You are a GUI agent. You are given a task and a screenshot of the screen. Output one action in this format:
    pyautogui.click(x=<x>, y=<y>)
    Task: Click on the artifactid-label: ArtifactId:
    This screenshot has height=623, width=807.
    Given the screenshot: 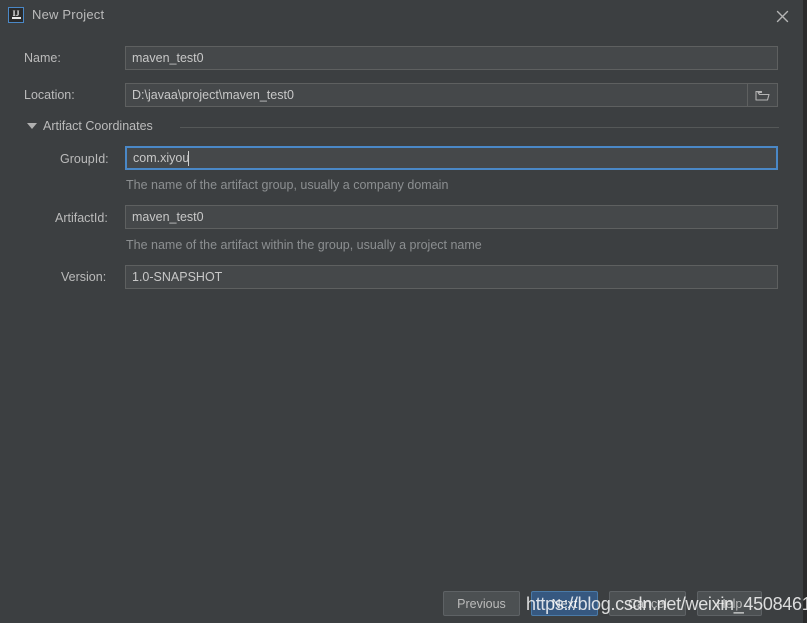 What is the action you would take?
    pyautogui.click(x=81, y=218)
    